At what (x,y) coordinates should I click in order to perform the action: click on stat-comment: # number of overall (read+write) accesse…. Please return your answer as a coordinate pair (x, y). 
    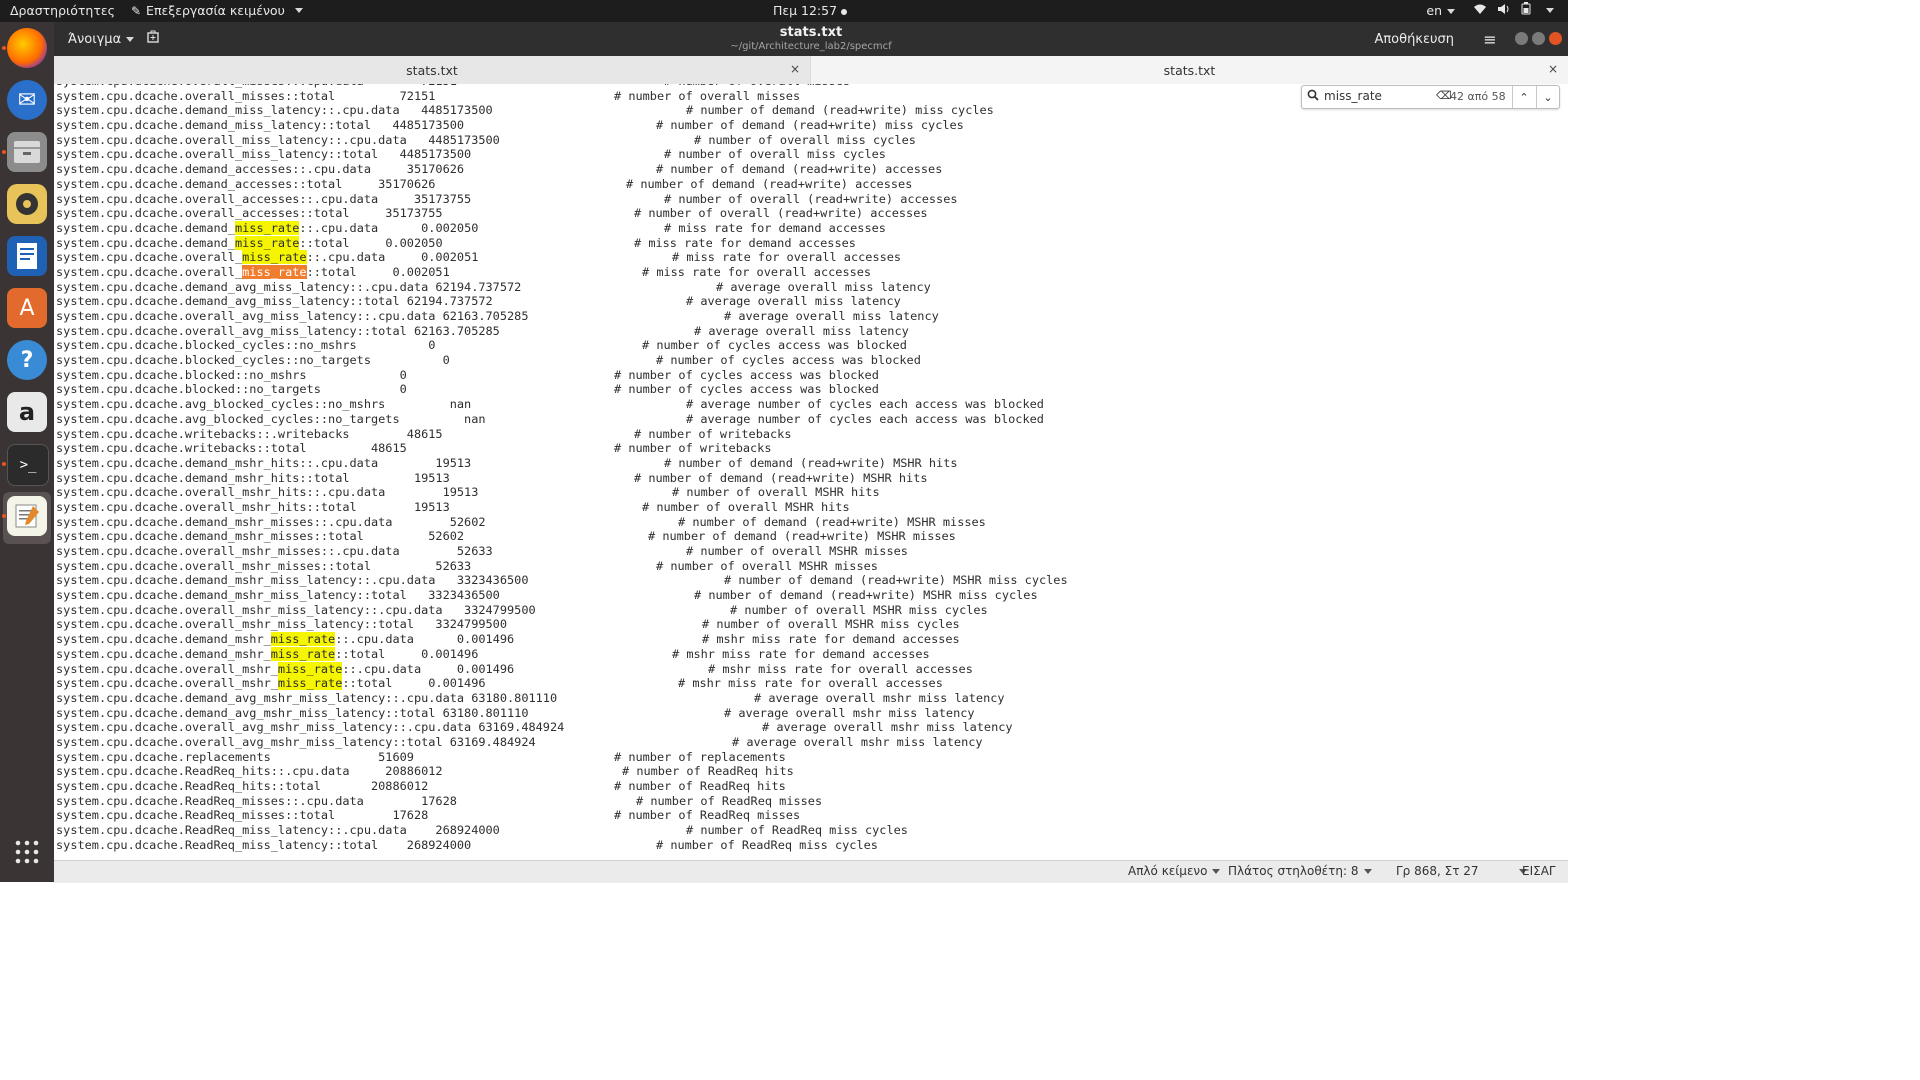
    Looking at the image, I should click on (811, 198).